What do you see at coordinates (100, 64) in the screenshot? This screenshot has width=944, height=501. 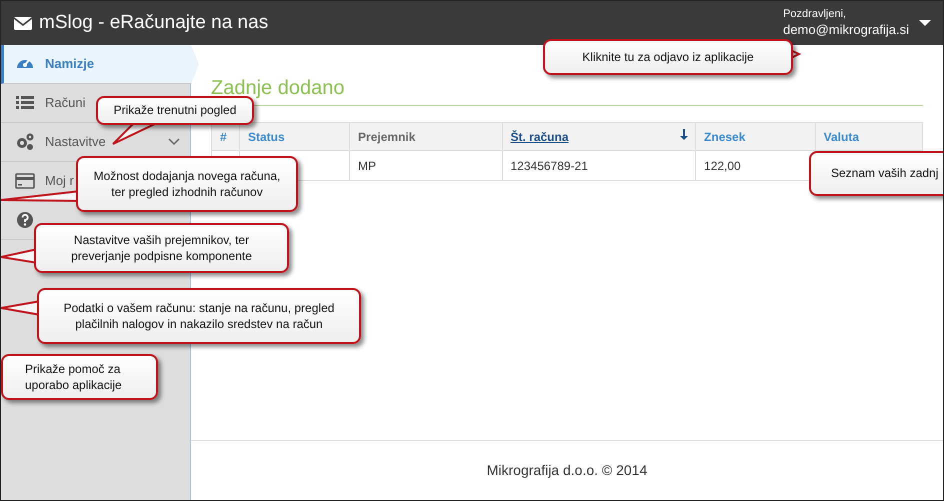 I see `sidebar-item: Namizje` at bounding box center [100, 64].